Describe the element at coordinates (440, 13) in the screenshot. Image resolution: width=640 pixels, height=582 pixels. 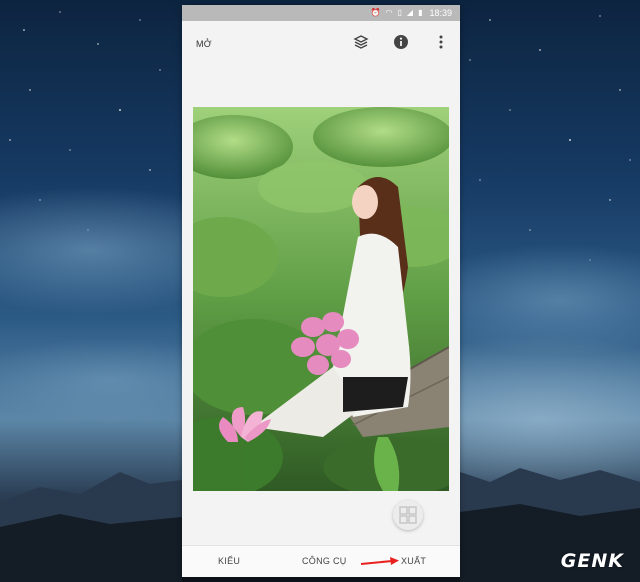
I see `status-time: 18:39` at that location.